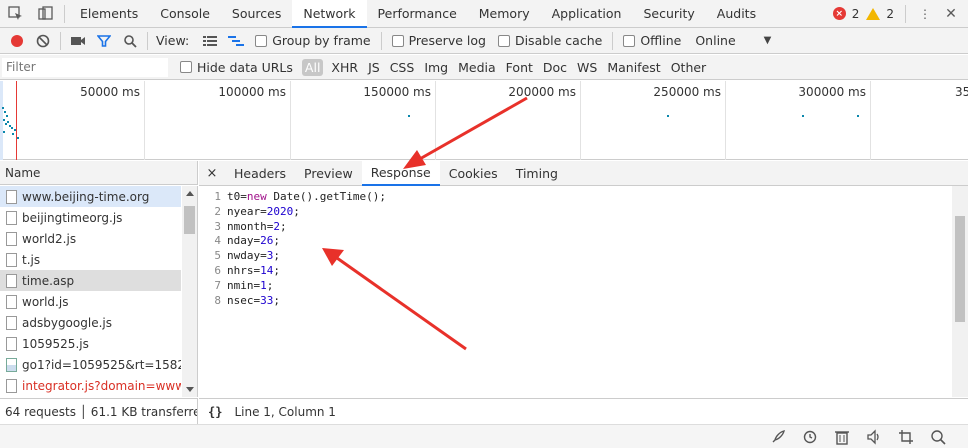  What do you see at coordinates (104, 41) in the screenshot?
I see `filter-toggle-button` at bounding box center [104, 41].